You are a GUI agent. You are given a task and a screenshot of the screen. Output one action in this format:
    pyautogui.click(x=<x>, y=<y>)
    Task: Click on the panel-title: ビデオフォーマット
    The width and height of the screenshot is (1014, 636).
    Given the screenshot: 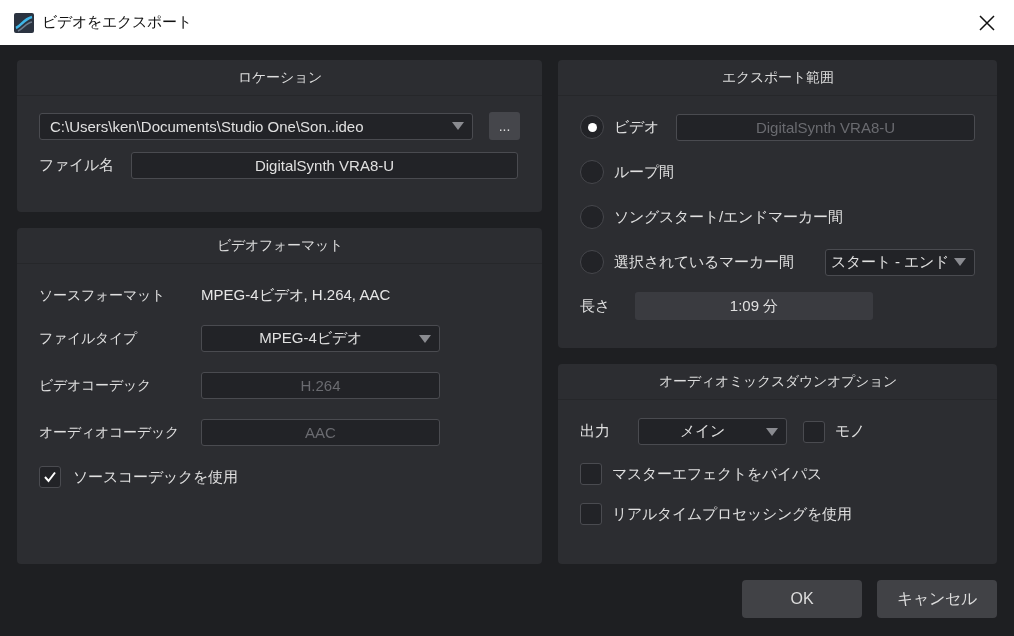 What is the action you would take?
    pyautogui.click(x=279, y=246)
    